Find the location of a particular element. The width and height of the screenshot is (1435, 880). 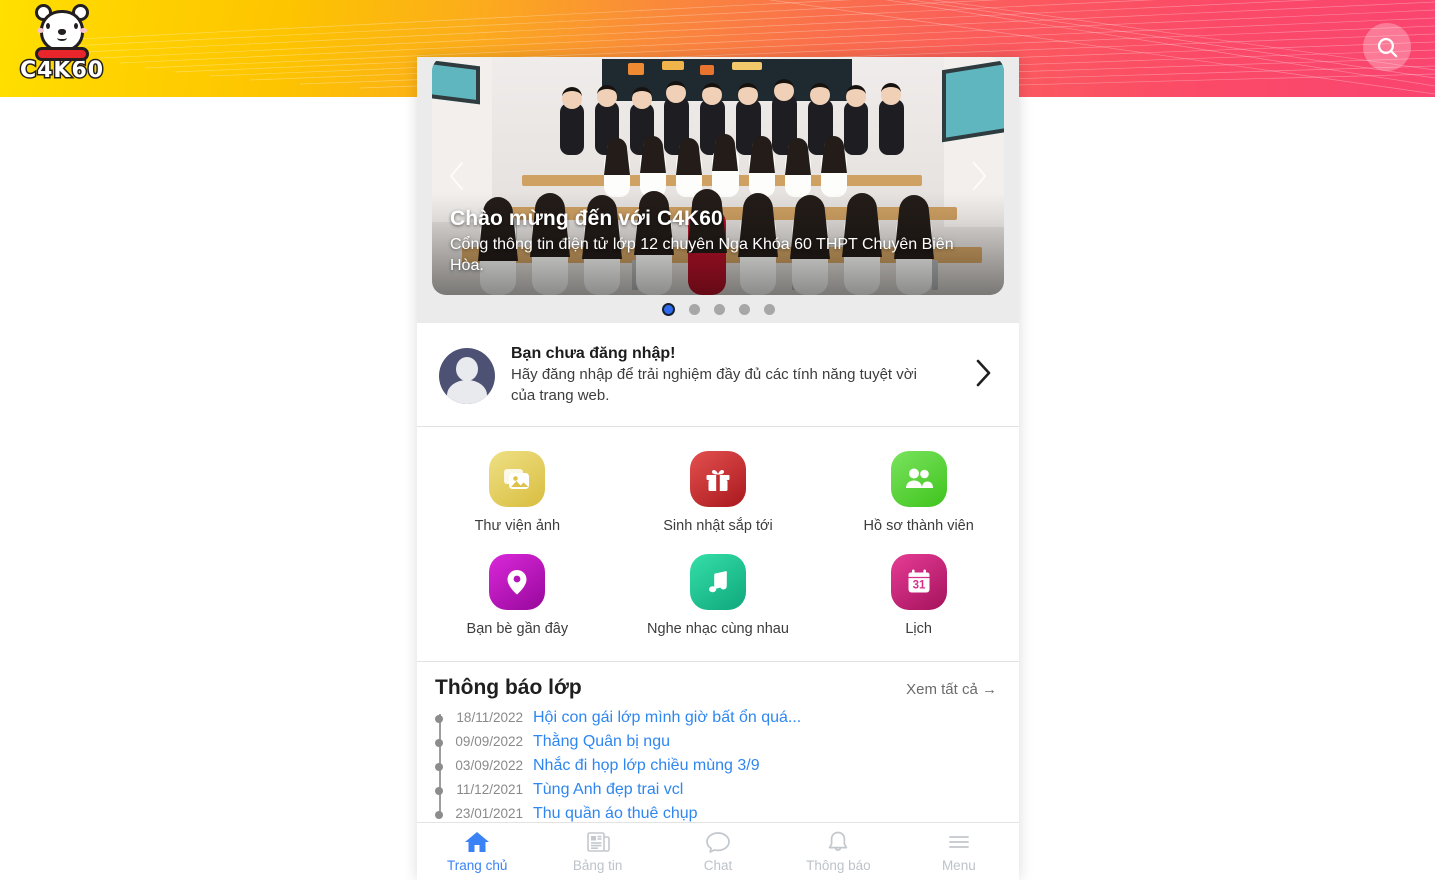

shortcut-sinh-nhat-sap-toi: Sinh nhật sắp tới is located at coordinates (718, 493).